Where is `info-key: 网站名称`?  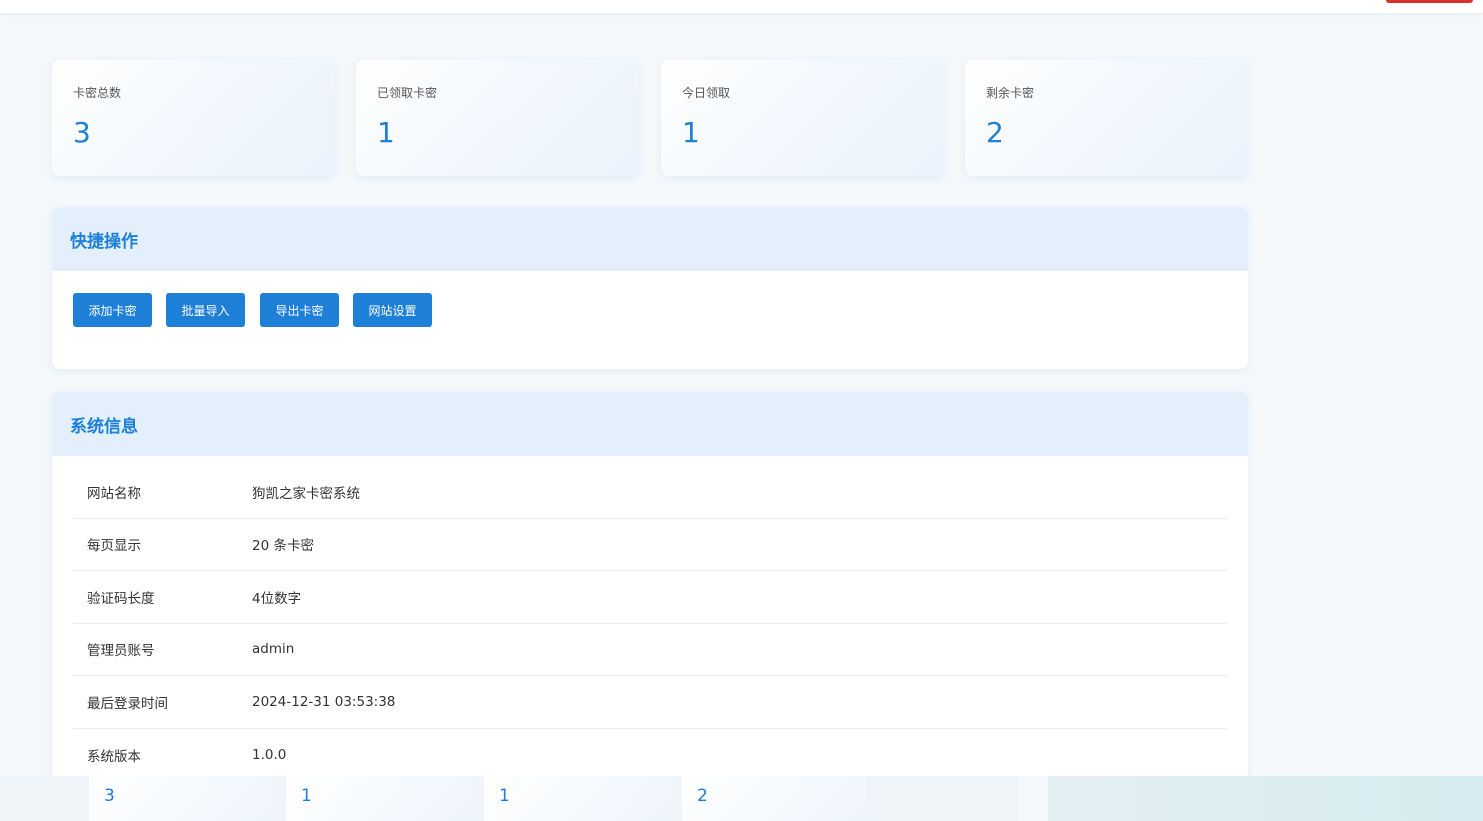 info-key: 网站名称 is located at coordinates (114, 493).